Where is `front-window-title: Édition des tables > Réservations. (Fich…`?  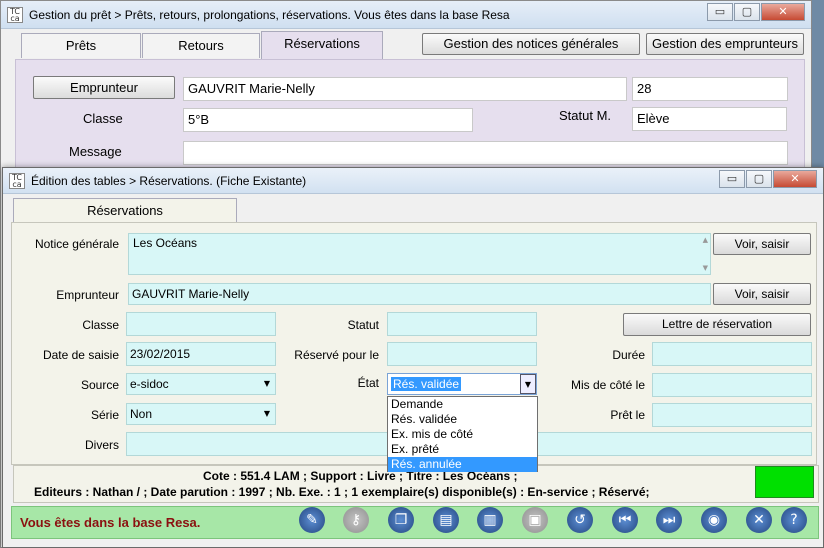 front-window-title: Édition des tables > Réservations. (Fich… is located at coordinates (169, 180).